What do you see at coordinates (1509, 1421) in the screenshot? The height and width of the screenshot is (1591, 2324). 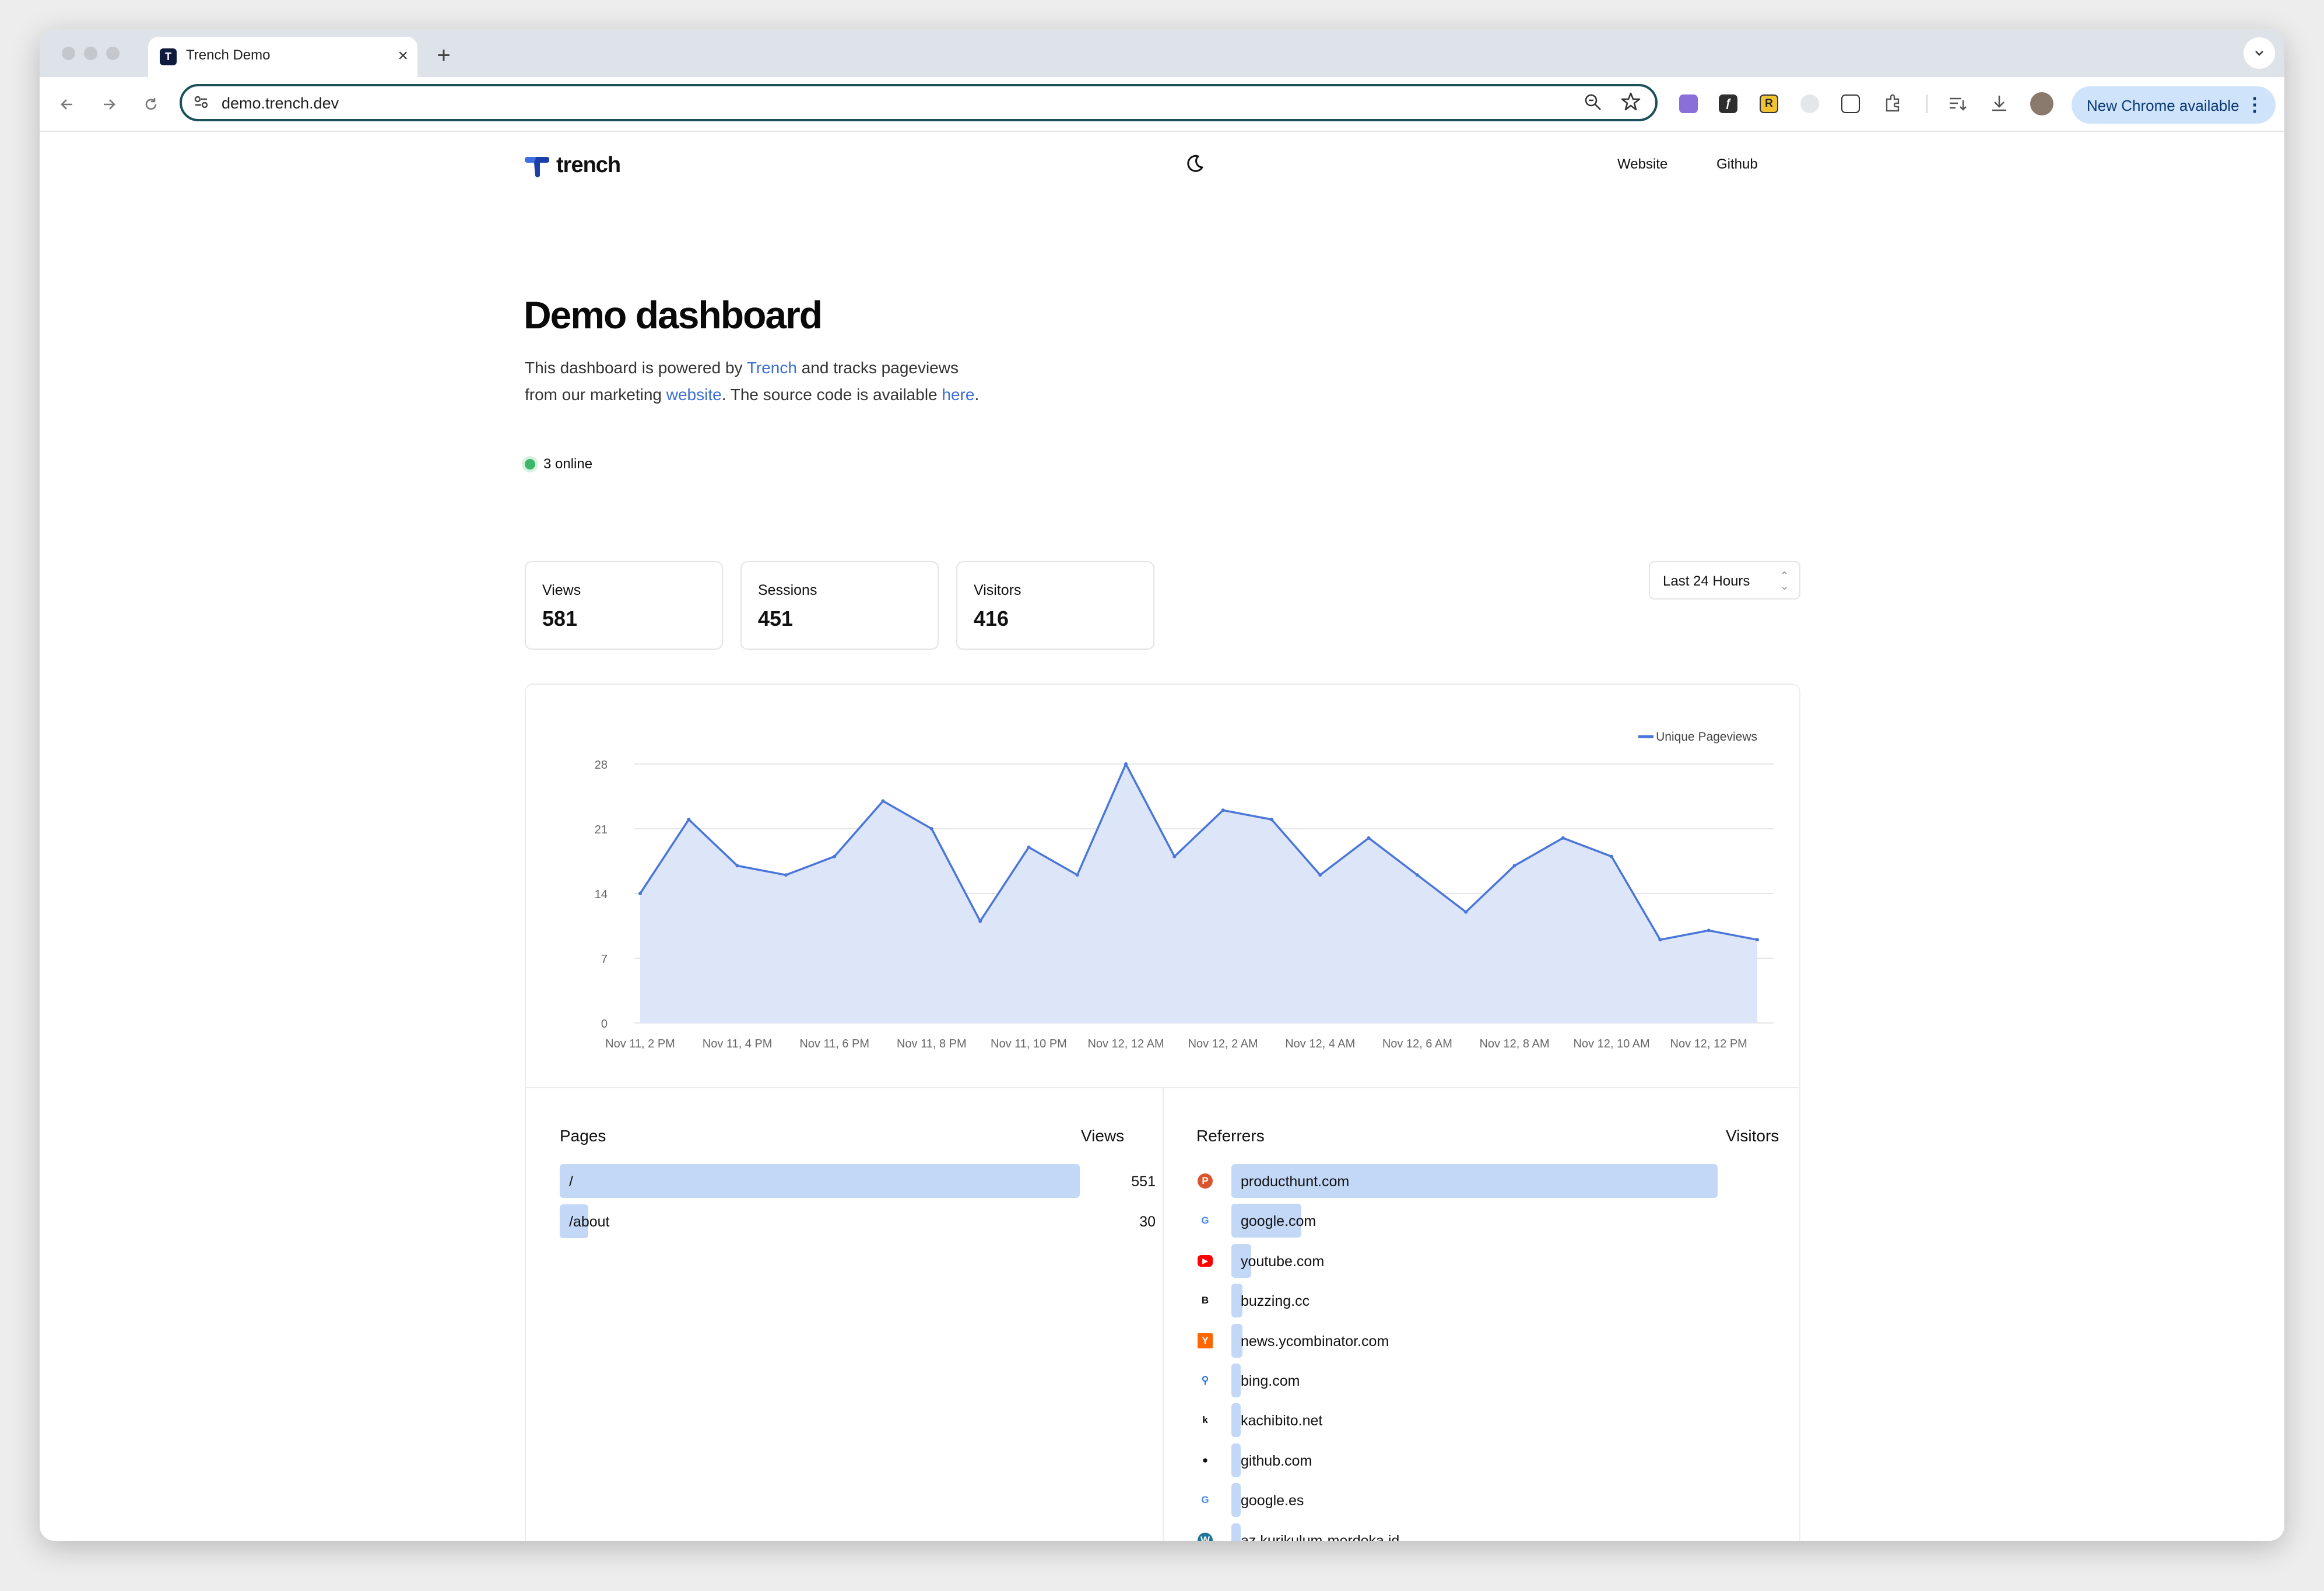 I see `referrer-row: kachibito.net2` at bounding box center [1509, 1421].